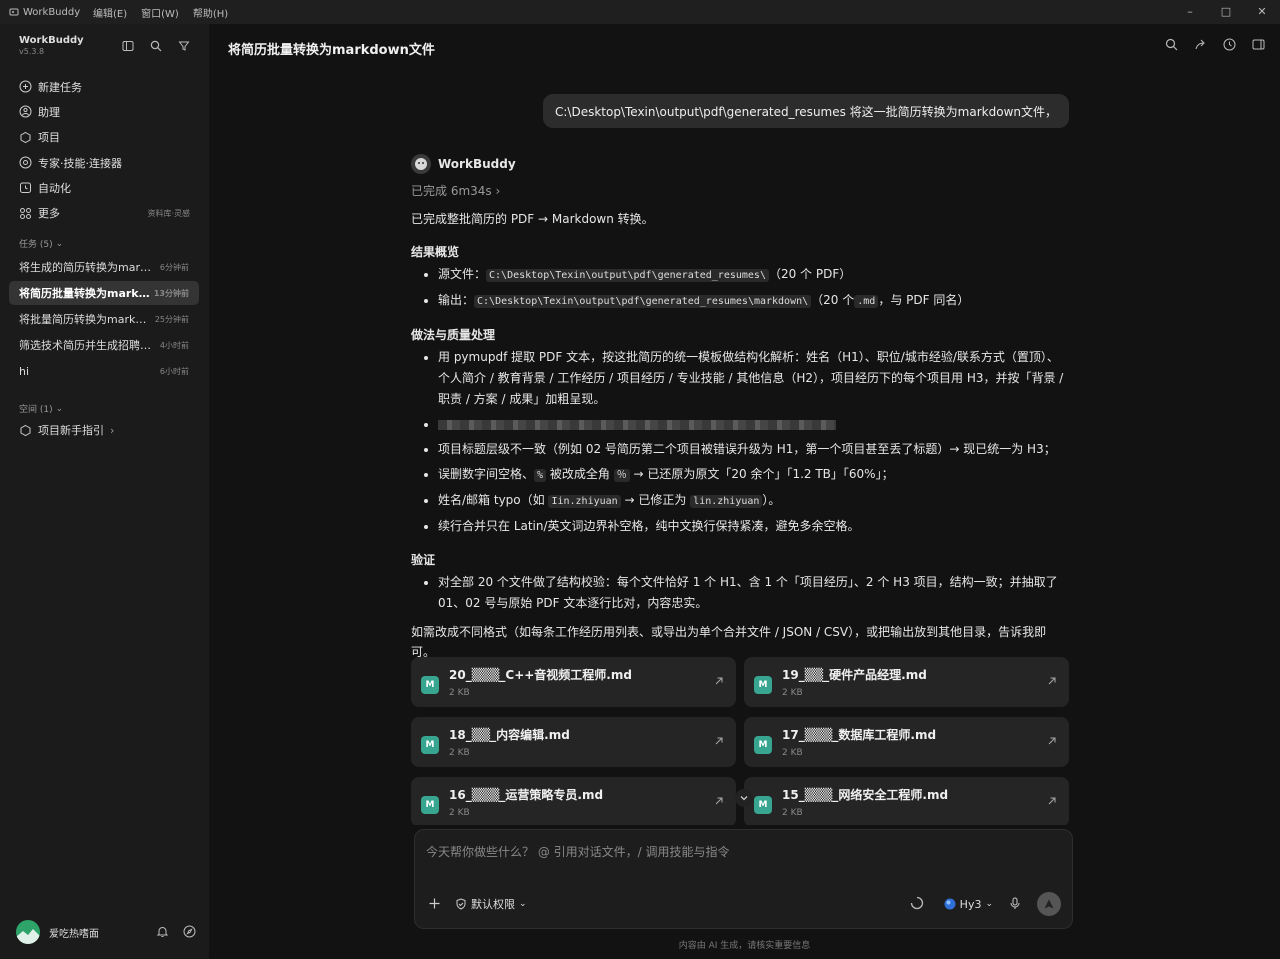  What do you see at coordinates (189, 932) in the screenshot?
I see `compass-icon` at bounding box center [189, 932].